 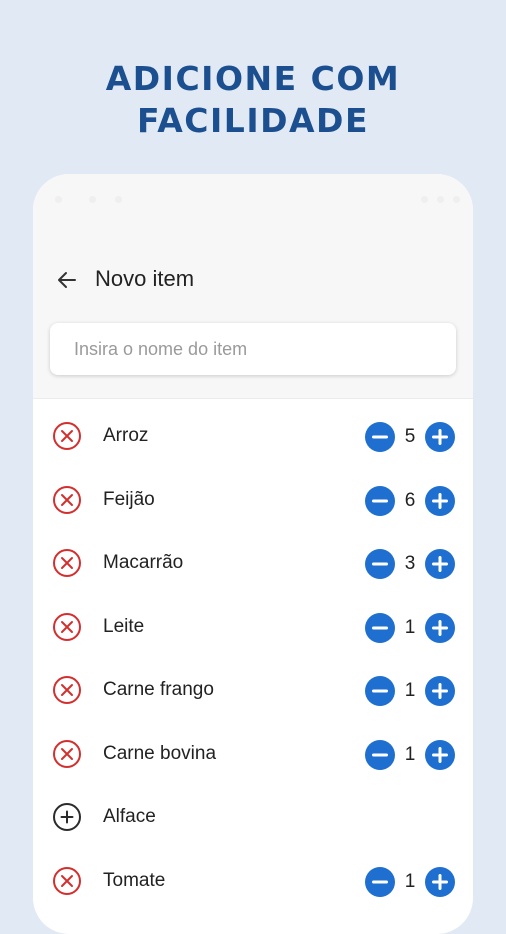 What do you see at coordinates (126, 435) in the screenshot?
I see `item-name: Arroz` at bounding box center [126, 435].